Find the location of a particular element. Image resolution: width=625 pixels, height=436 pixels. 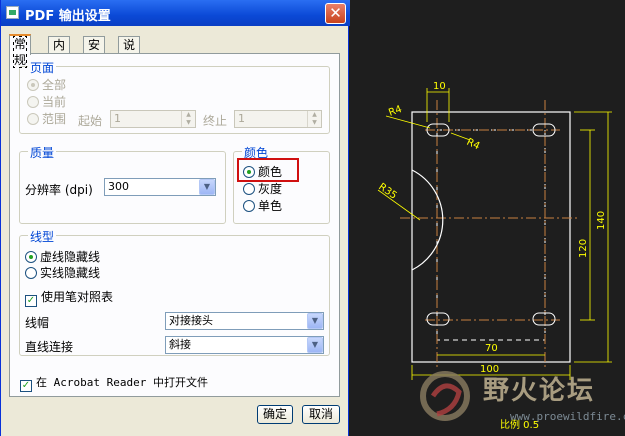

resolution-select: 300 ▼ is located at coordinates (160, 187).